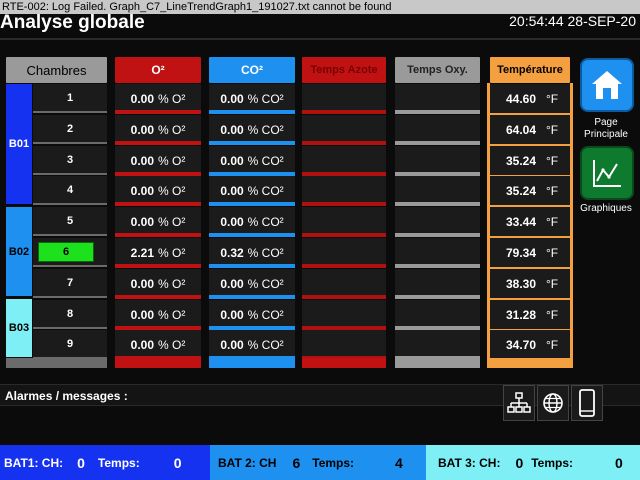 Image resolution: width=640 pixels, height=480 pixels. Describe the element at coordinates (607, 85) in the screenshot. I see `home-button` at that location.